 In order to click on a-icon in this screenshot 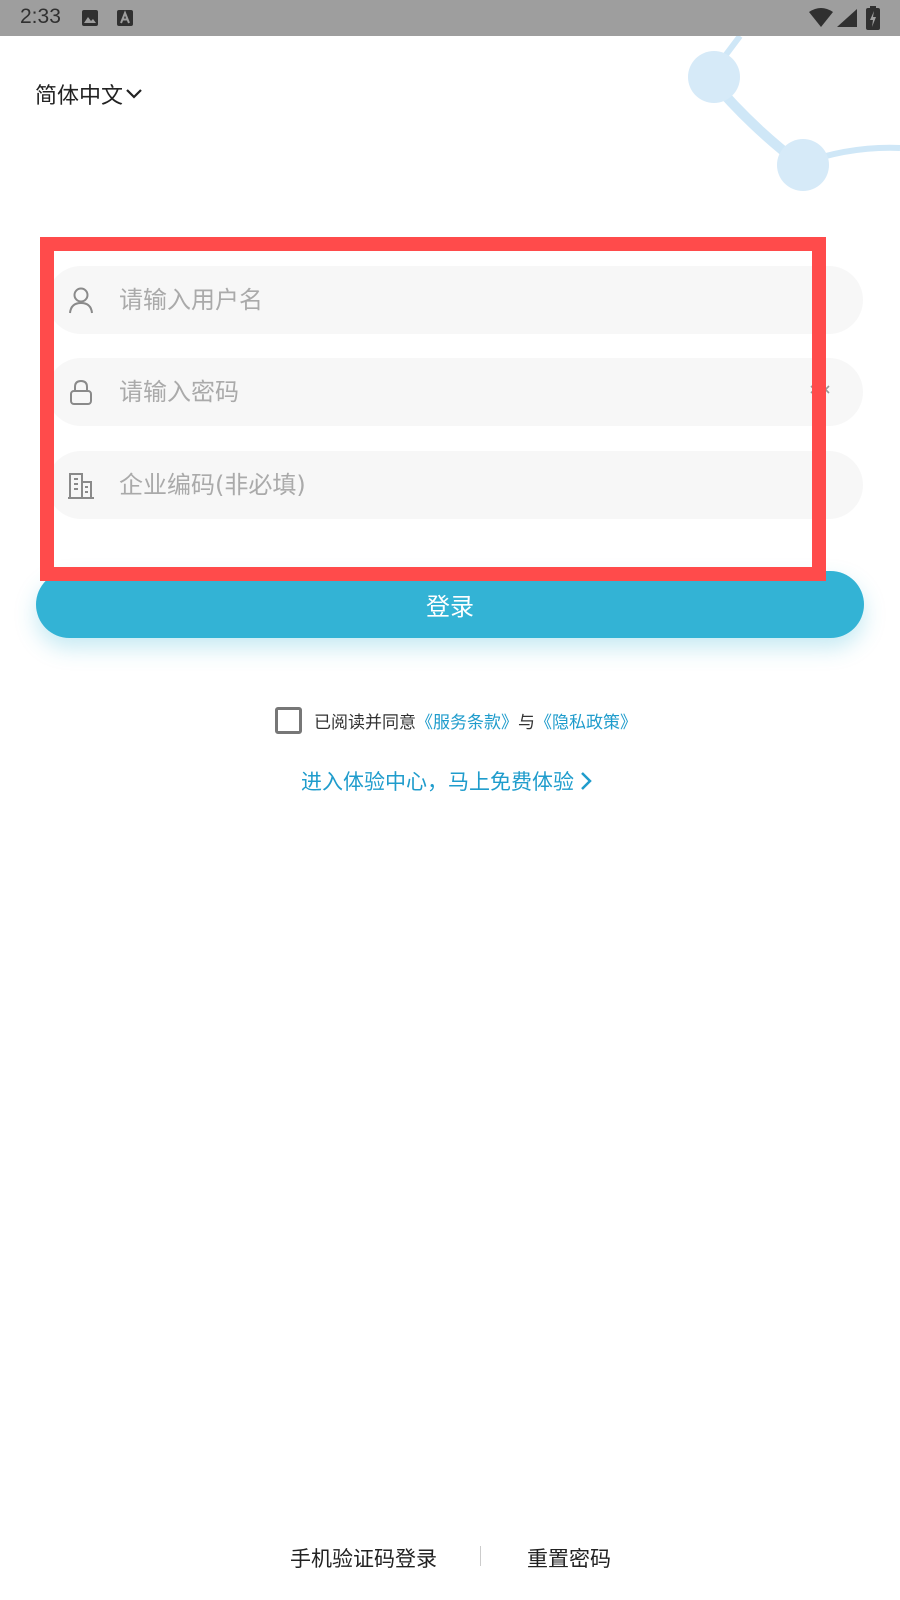, I will do `click(125, 18)`.